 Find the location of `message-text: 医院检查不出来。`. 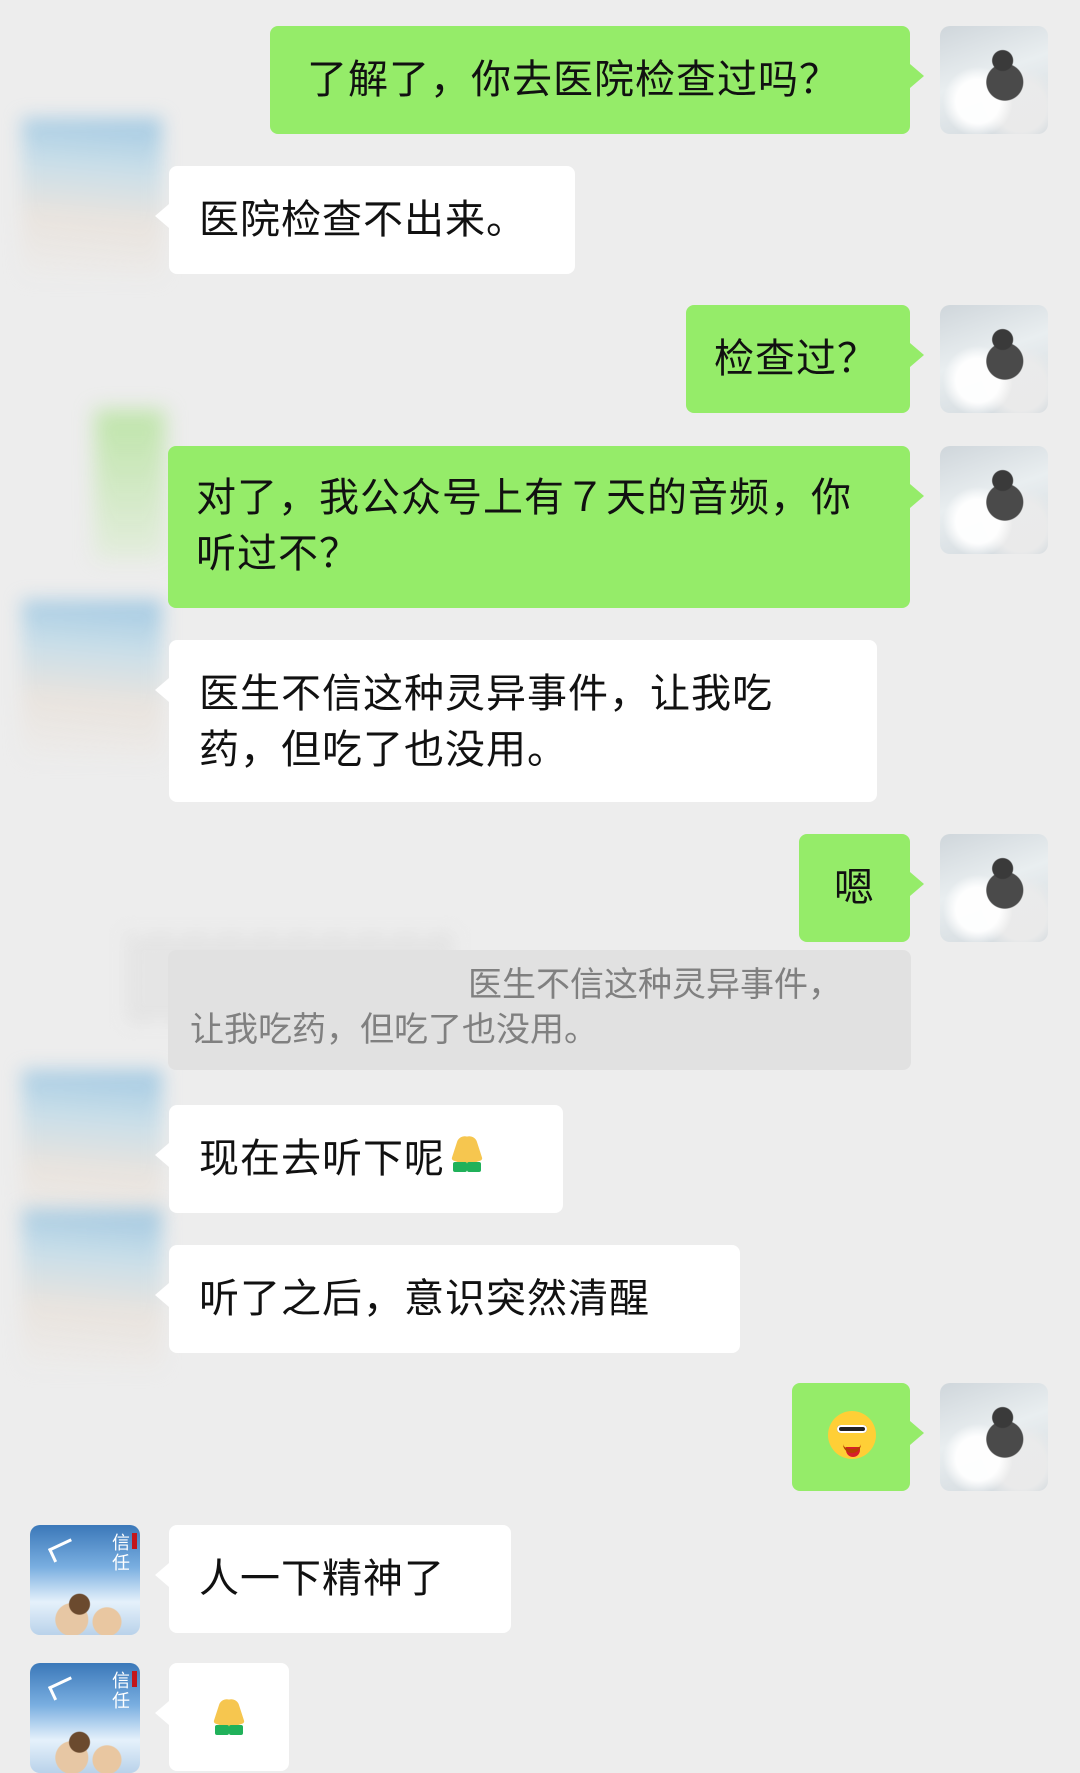

message-text: 医院检查不出来。 is located at coordinates (363, 220).